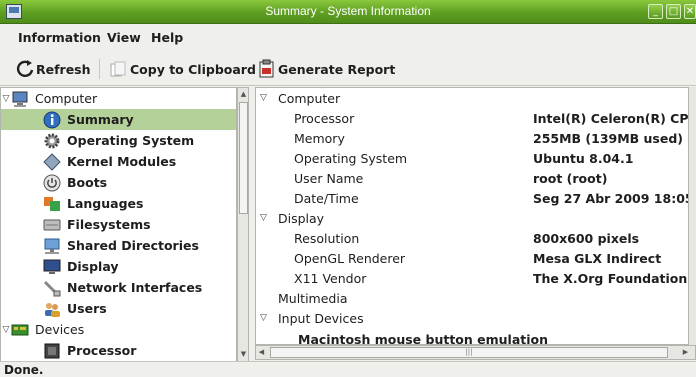 This screenshot has height=377, width=696. What do you see at coordinates (690, 11) in the screenshot?
I see `close-button: ✕` at bounding box center [690, 11].